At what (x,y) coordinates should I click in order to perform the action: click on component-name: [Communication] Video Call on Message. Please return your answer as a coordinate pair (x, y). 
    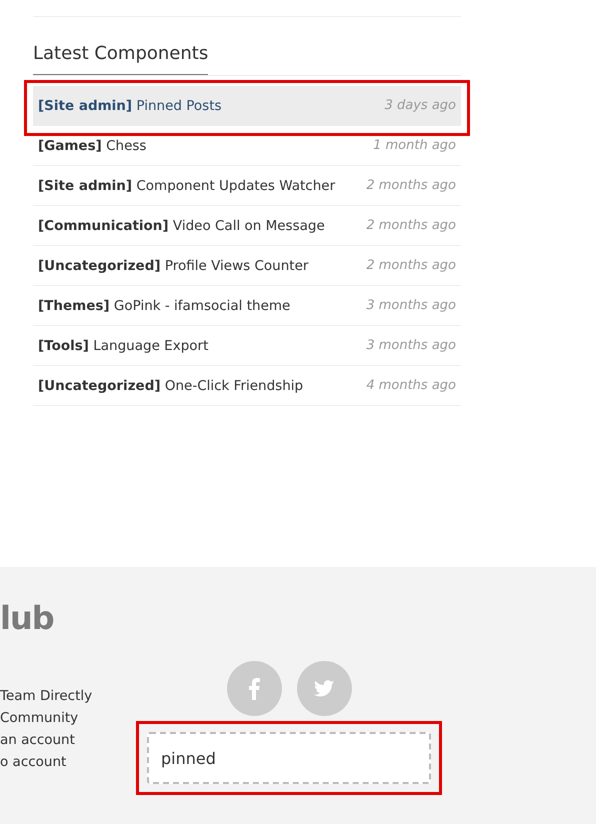
    Looking at the image, I should click on (181, 226).